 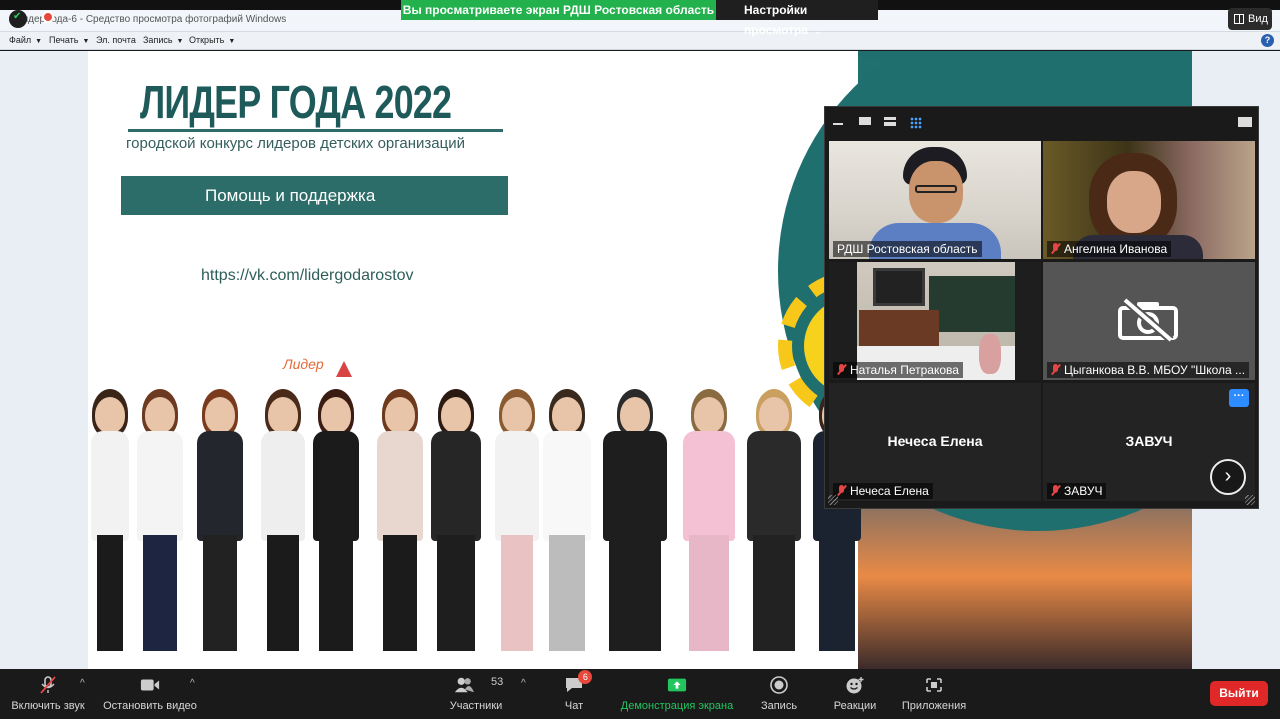 I want to click on video-options-caret: ^, so click(x=192, y=683).